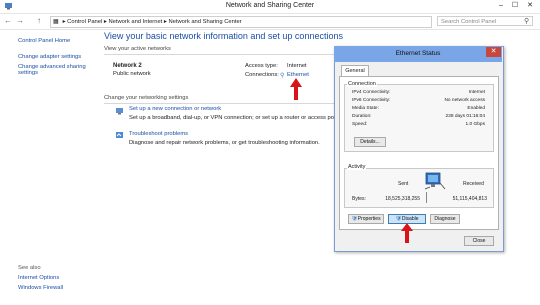 The height and width of the screenshot is (305, 540). Describe the element at coordinates (469, 199) in the screenshot. I see `bytes-received-value: 51,115,404,813` at that location.